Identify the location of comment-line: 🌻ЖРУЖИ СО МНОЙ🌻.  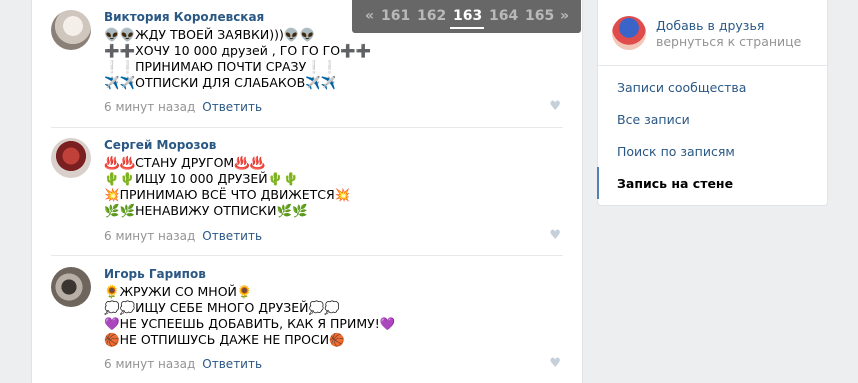
(178, 291).